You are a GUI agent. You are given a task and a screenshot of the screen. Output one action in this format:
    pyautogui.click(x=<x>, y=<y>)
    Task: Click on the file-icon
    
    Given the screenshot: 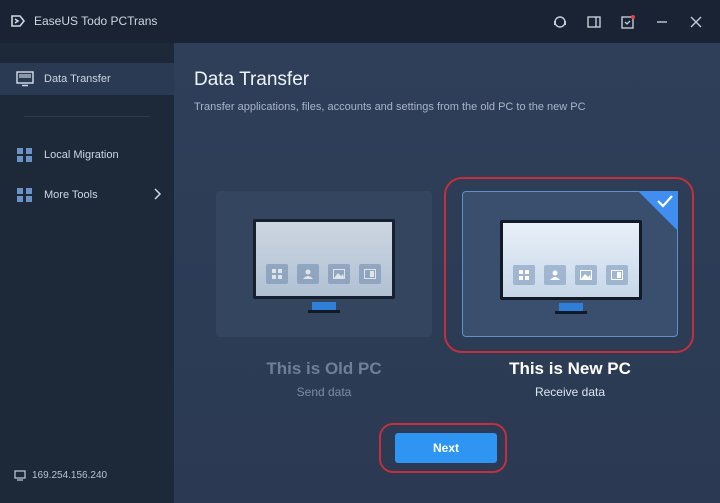 What is the action you would take?
    pyautogui.click(x=370, y=274)
    